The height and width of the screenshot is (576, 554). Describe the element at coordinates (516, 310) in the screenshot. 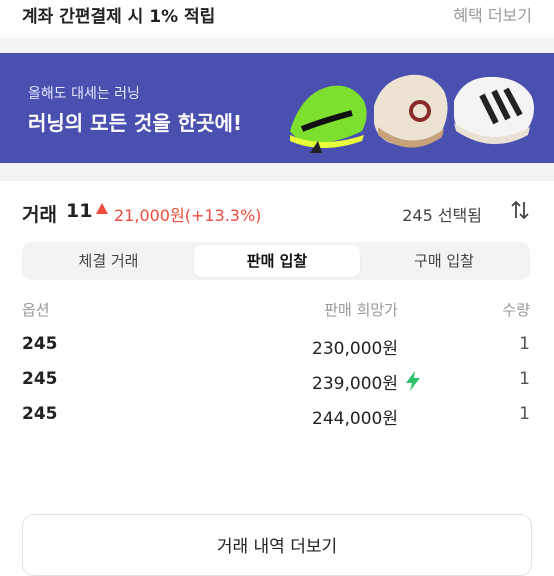

I see `column-header-qty: 수량` at that location.